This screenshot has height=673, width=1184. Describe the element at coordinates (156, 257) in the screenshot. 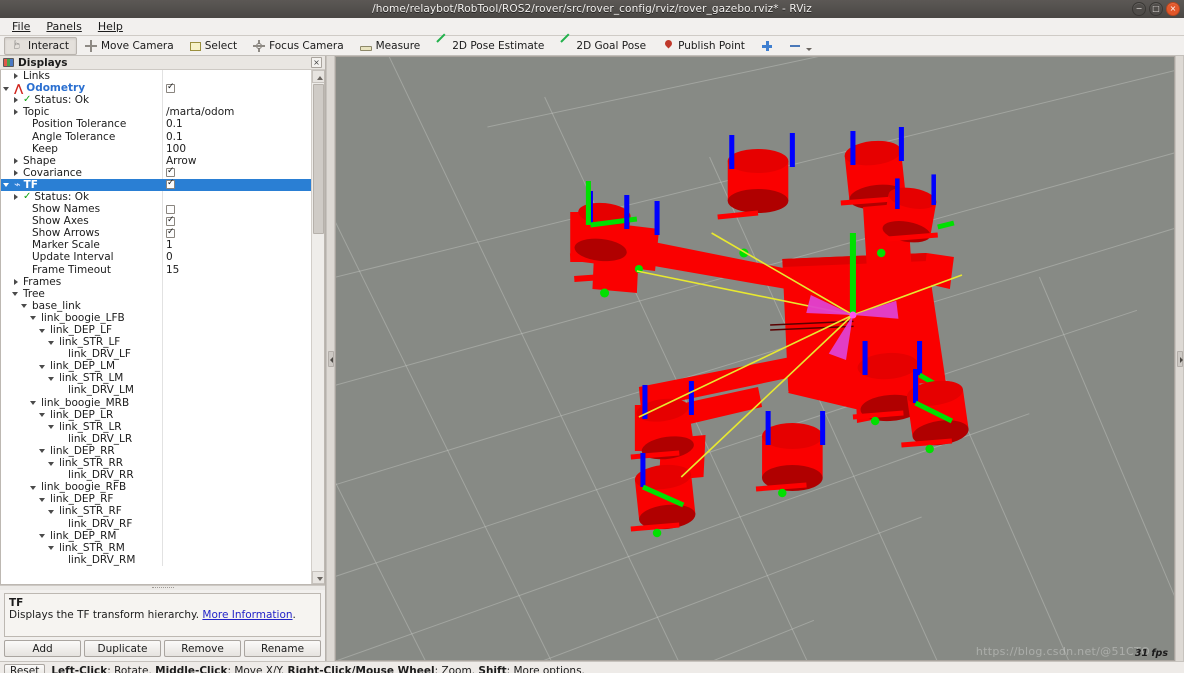

I see `displays-tree-row: Update Interval 0` at that location.